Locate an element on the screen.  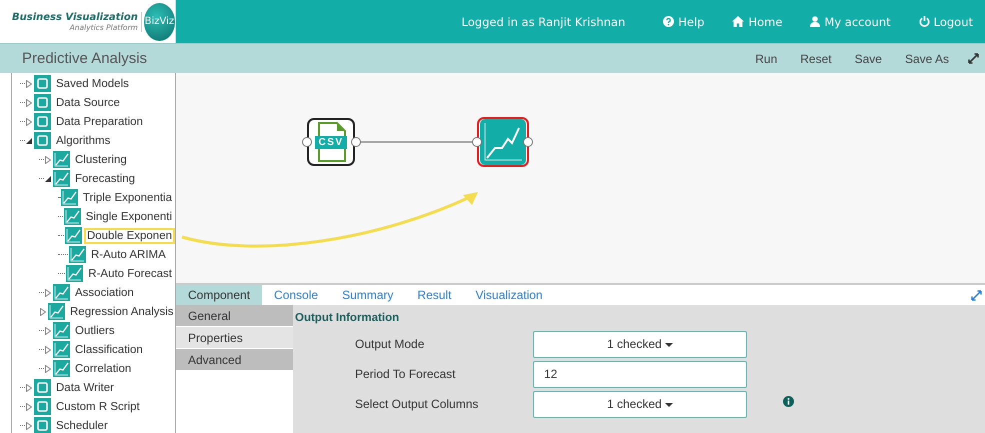
panel-tab: Summary is located at coordinates (368, 295).